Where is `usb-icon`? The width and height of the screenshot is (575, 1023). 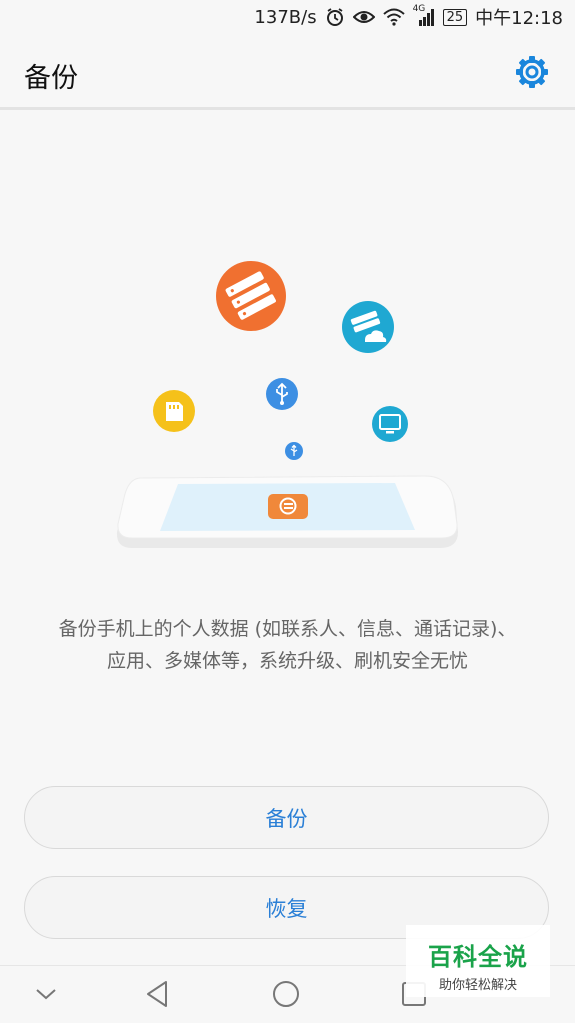
usb-icon is located at coordinates (282, 394).